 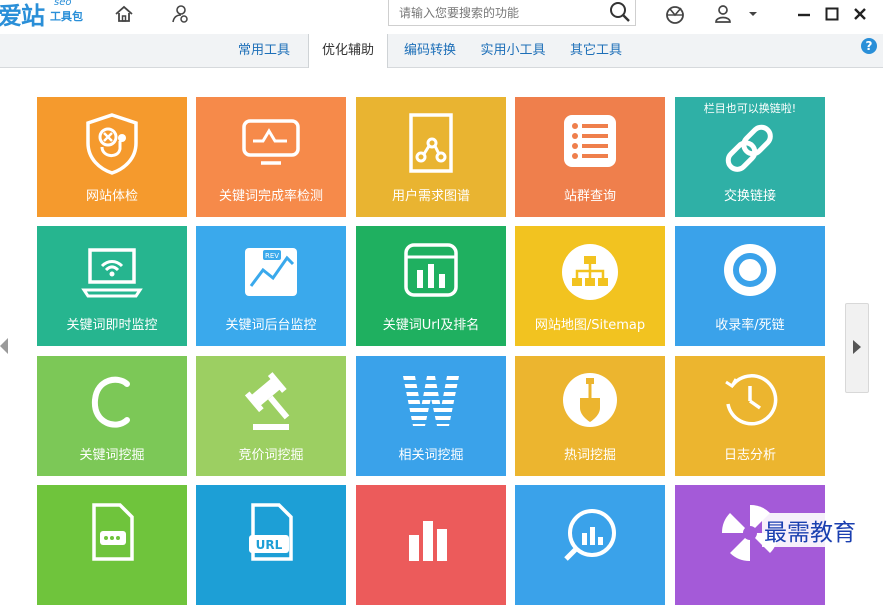 I want to click on next-page-button, so click(x=857, y=348).